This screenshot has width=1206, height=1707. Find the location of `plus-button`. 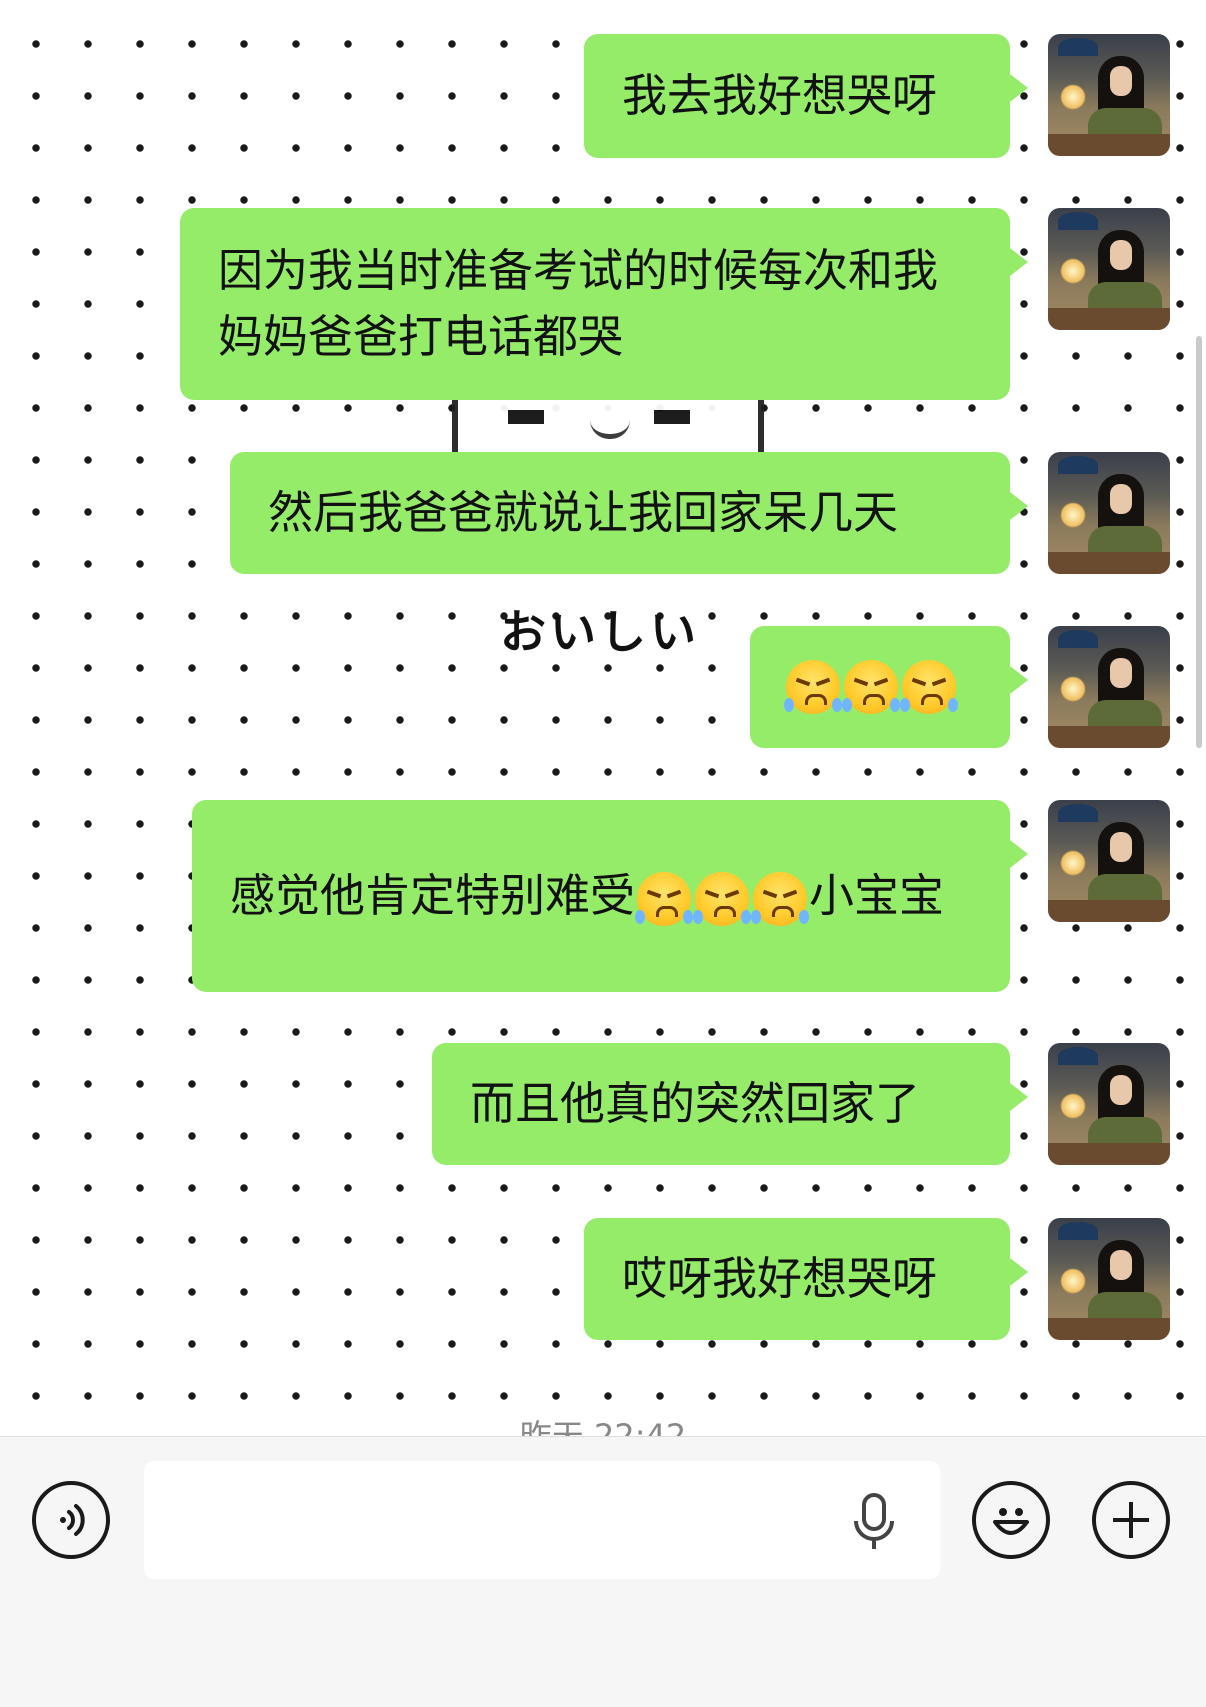

plus-button is located at coordinates (1131, 1520).